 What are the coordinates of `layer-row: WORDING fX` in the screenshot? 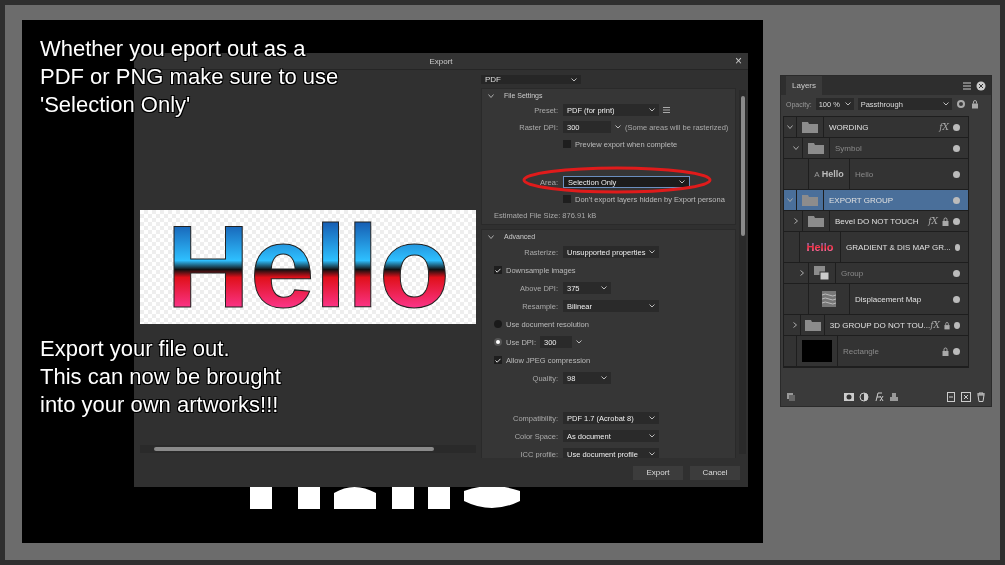 It's located at (876, 127).